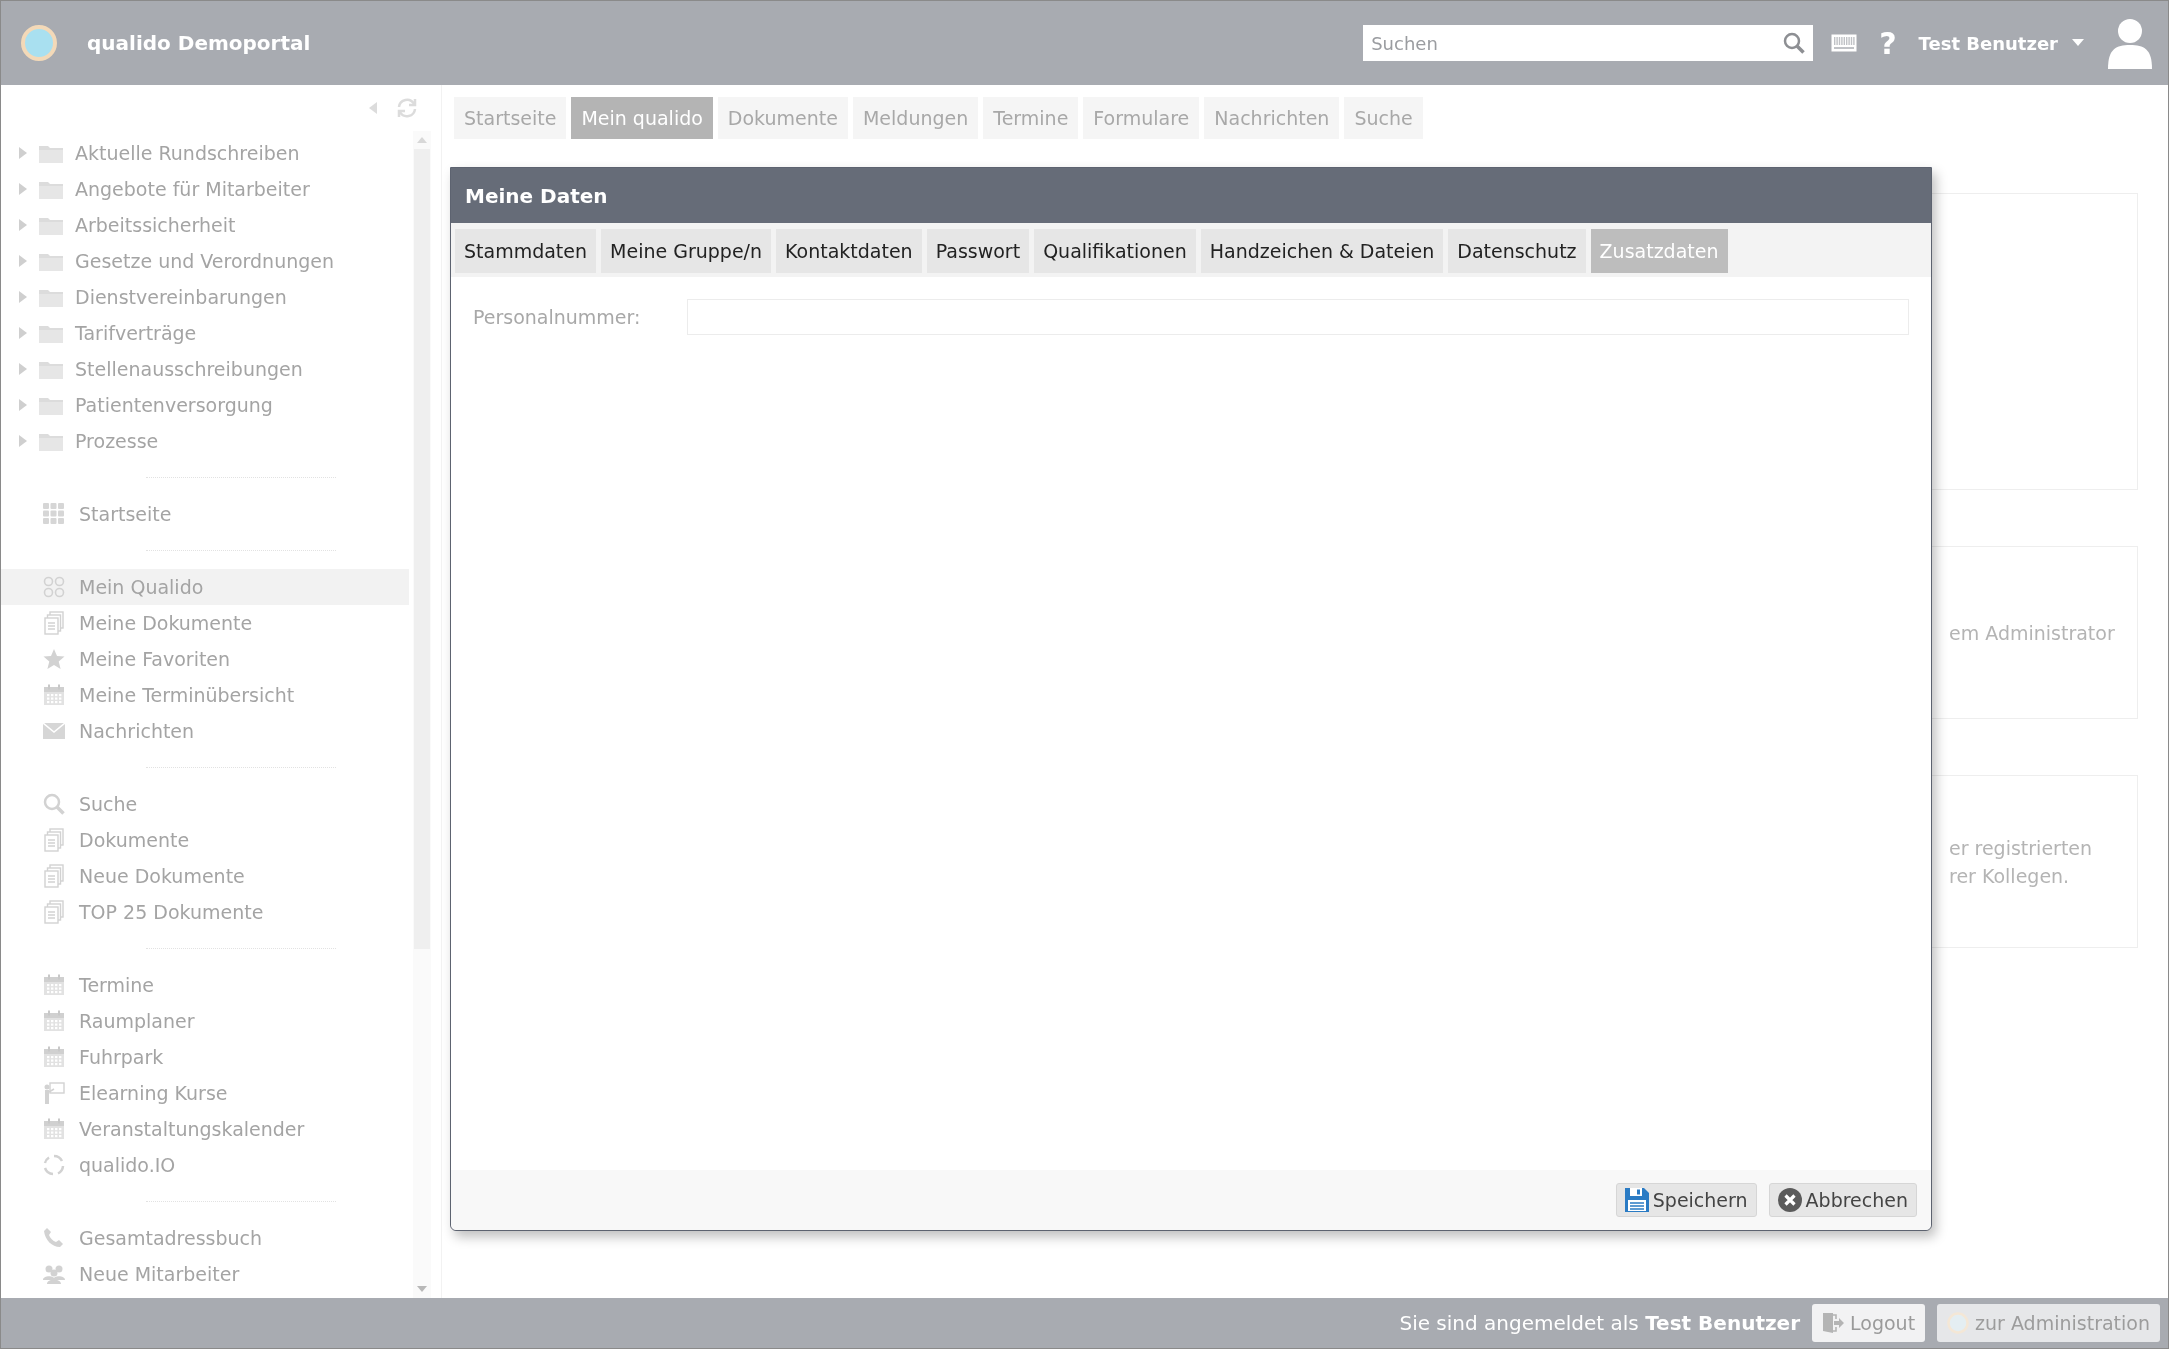 The width and height of the screenshot is (2169, 1349). What do you see at coordinates (39, 43) in the screenshot?
I see `logo-icon` at bounding box center [39, 43].